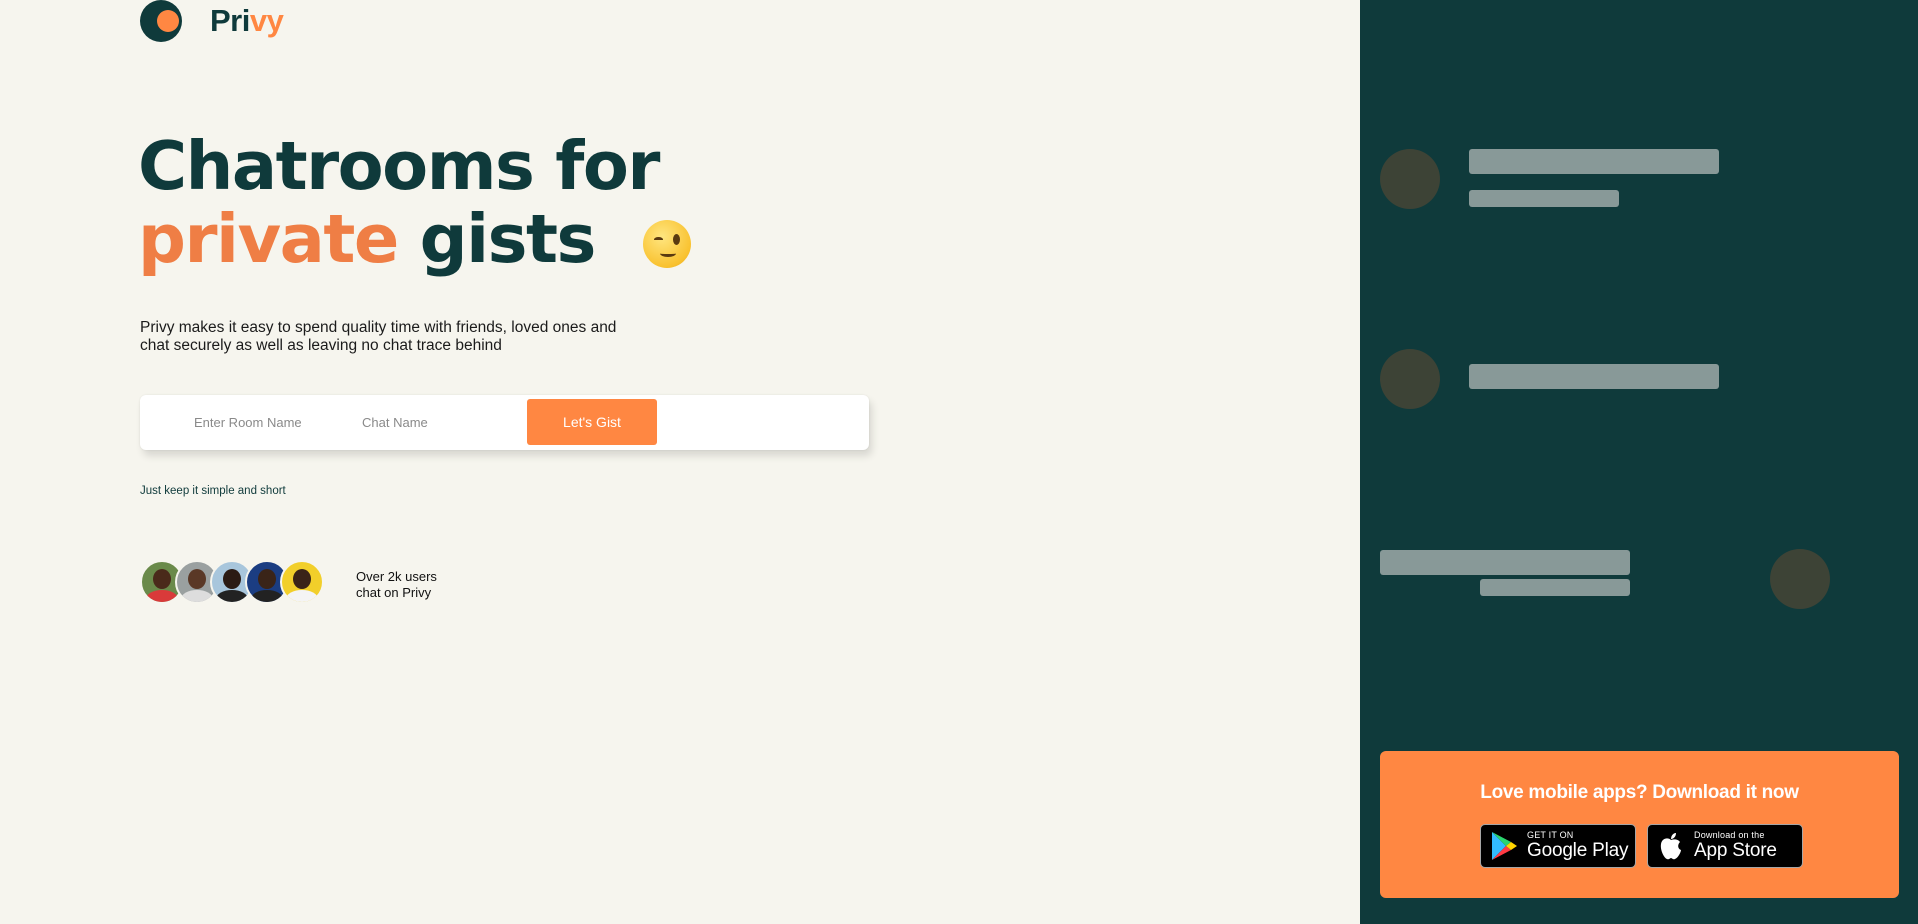 The height and width of the screenshot is (924, 1918). I want to click on form-hint: Just keep it simple and short, so click(213, 491).